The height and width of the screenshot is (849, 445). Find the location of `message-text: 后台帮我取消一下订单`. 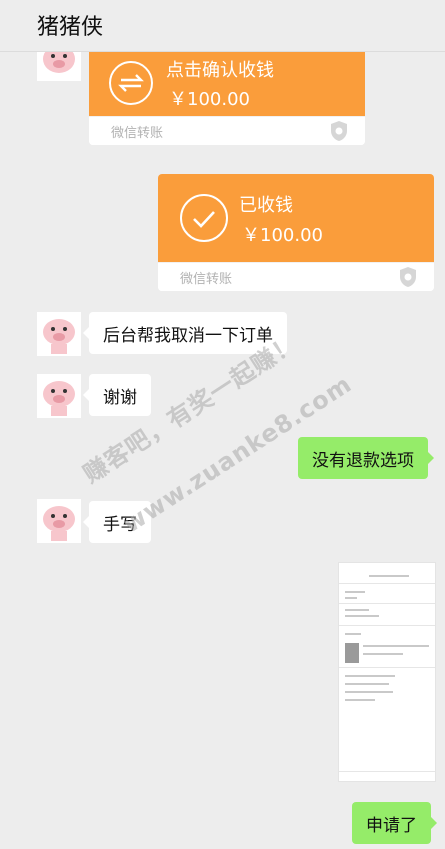

message-text: 后台帮我取消一下订单 is located at coordinates (188, 335).